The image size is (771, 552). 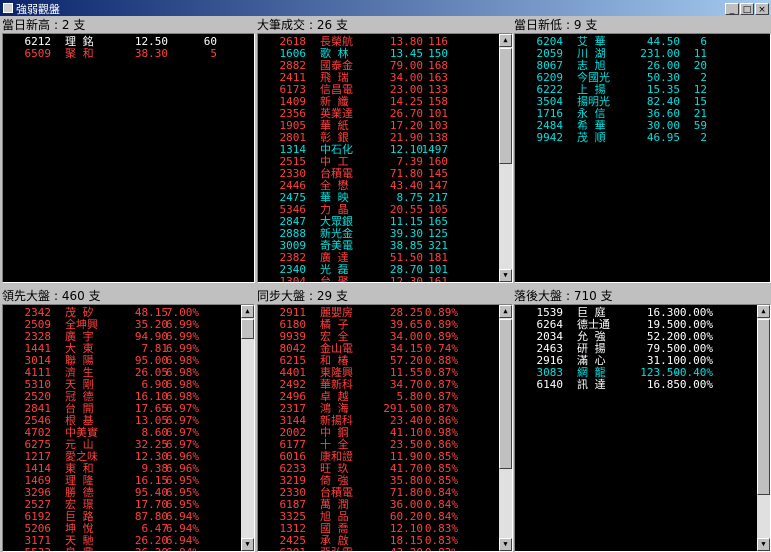 I want to click on stock-name: 茂 順, so click(x=591, y=137).